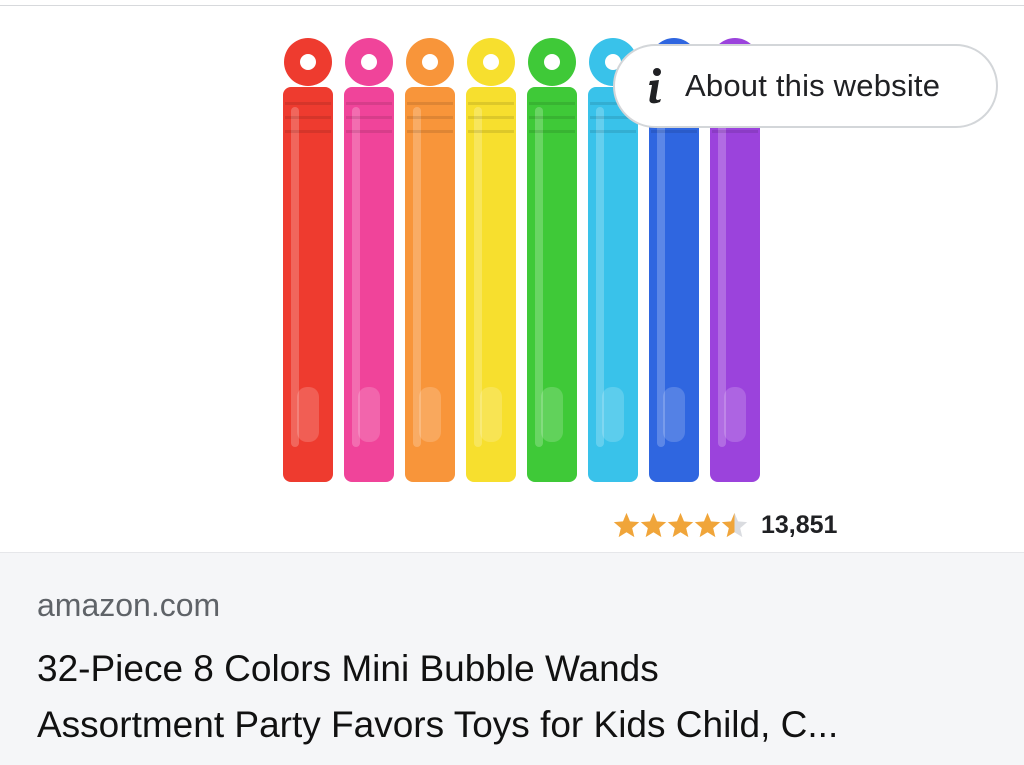 The height and width of the screenshot is (765, 1024). I want to click on info-icon, so click(656, 86).